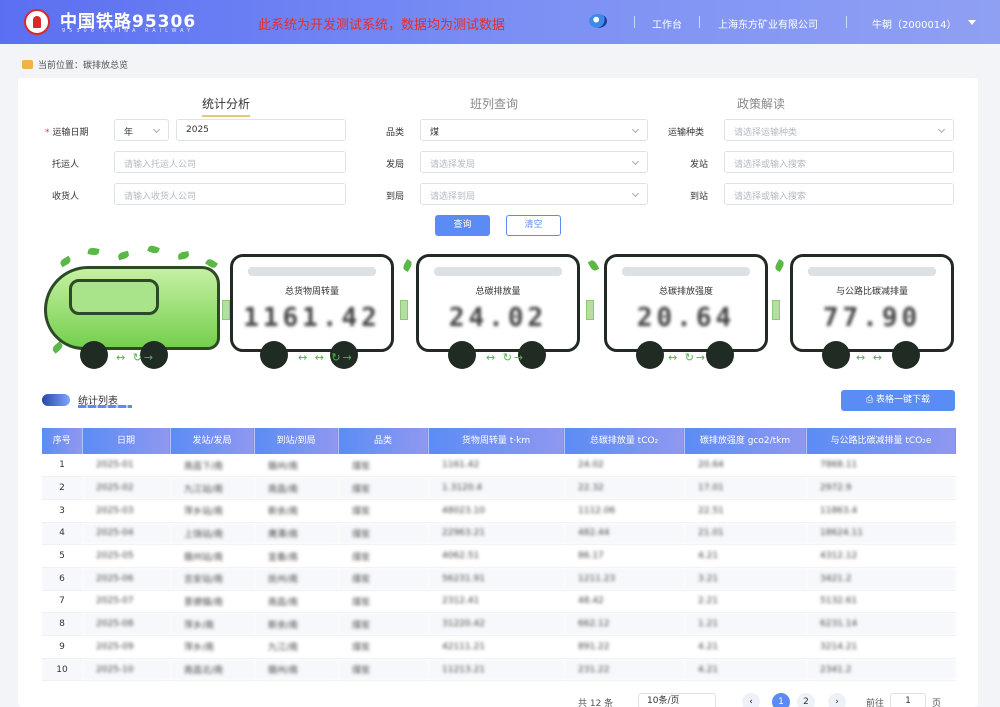 The image size is (1000, 707). I want to click on wheel, so click(462, 355).